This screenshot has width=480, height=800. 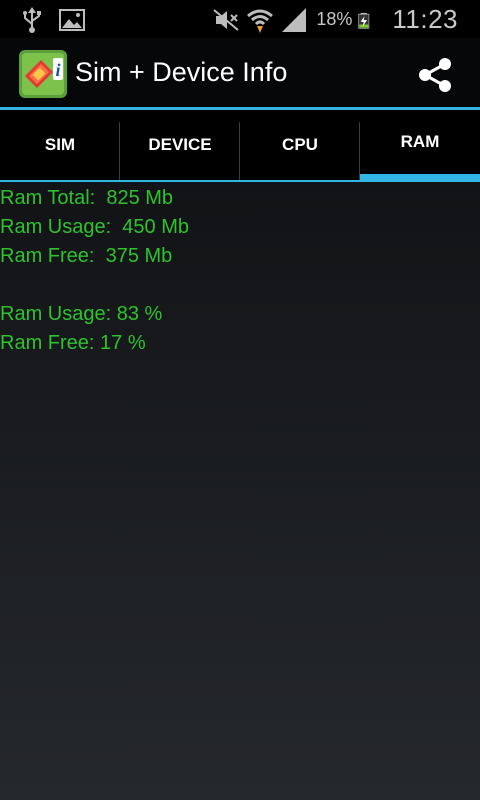 I want to click on action-bar: i Sim + Device Info, so click(x=240, y=74).